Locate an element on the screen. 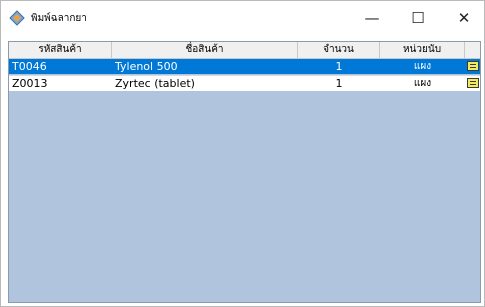 This screenshot has height=307, width=485. product-code-cell: T0046 is located at coordinates (29, 66).